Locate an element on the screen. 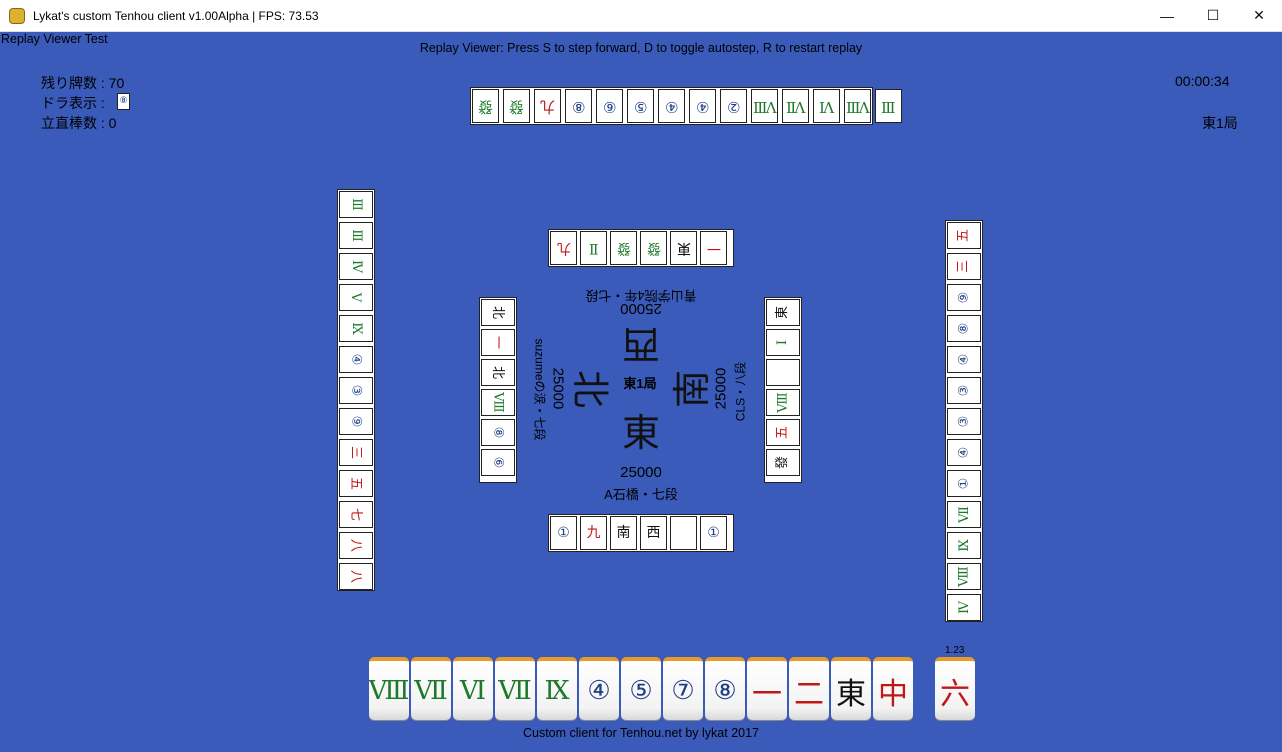 The height and width of the screenshot is (752, 1282). player-hand-tile: ④ is located at coordinates (599, 688).